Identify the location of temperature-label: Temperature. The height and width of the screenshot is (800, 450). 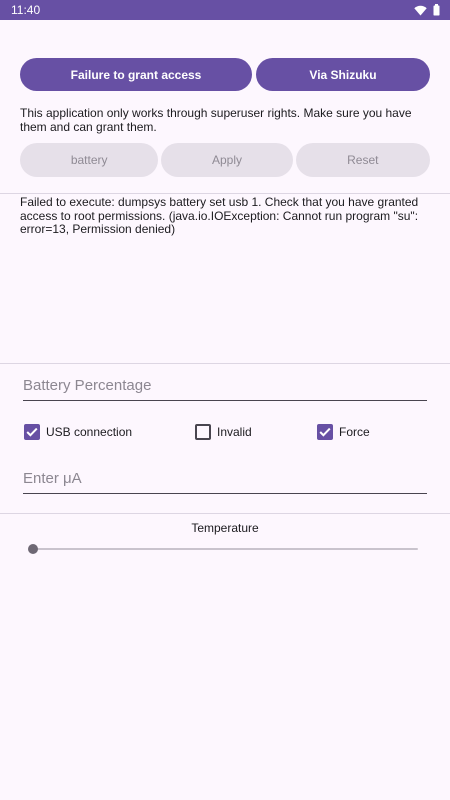
(225, 528).